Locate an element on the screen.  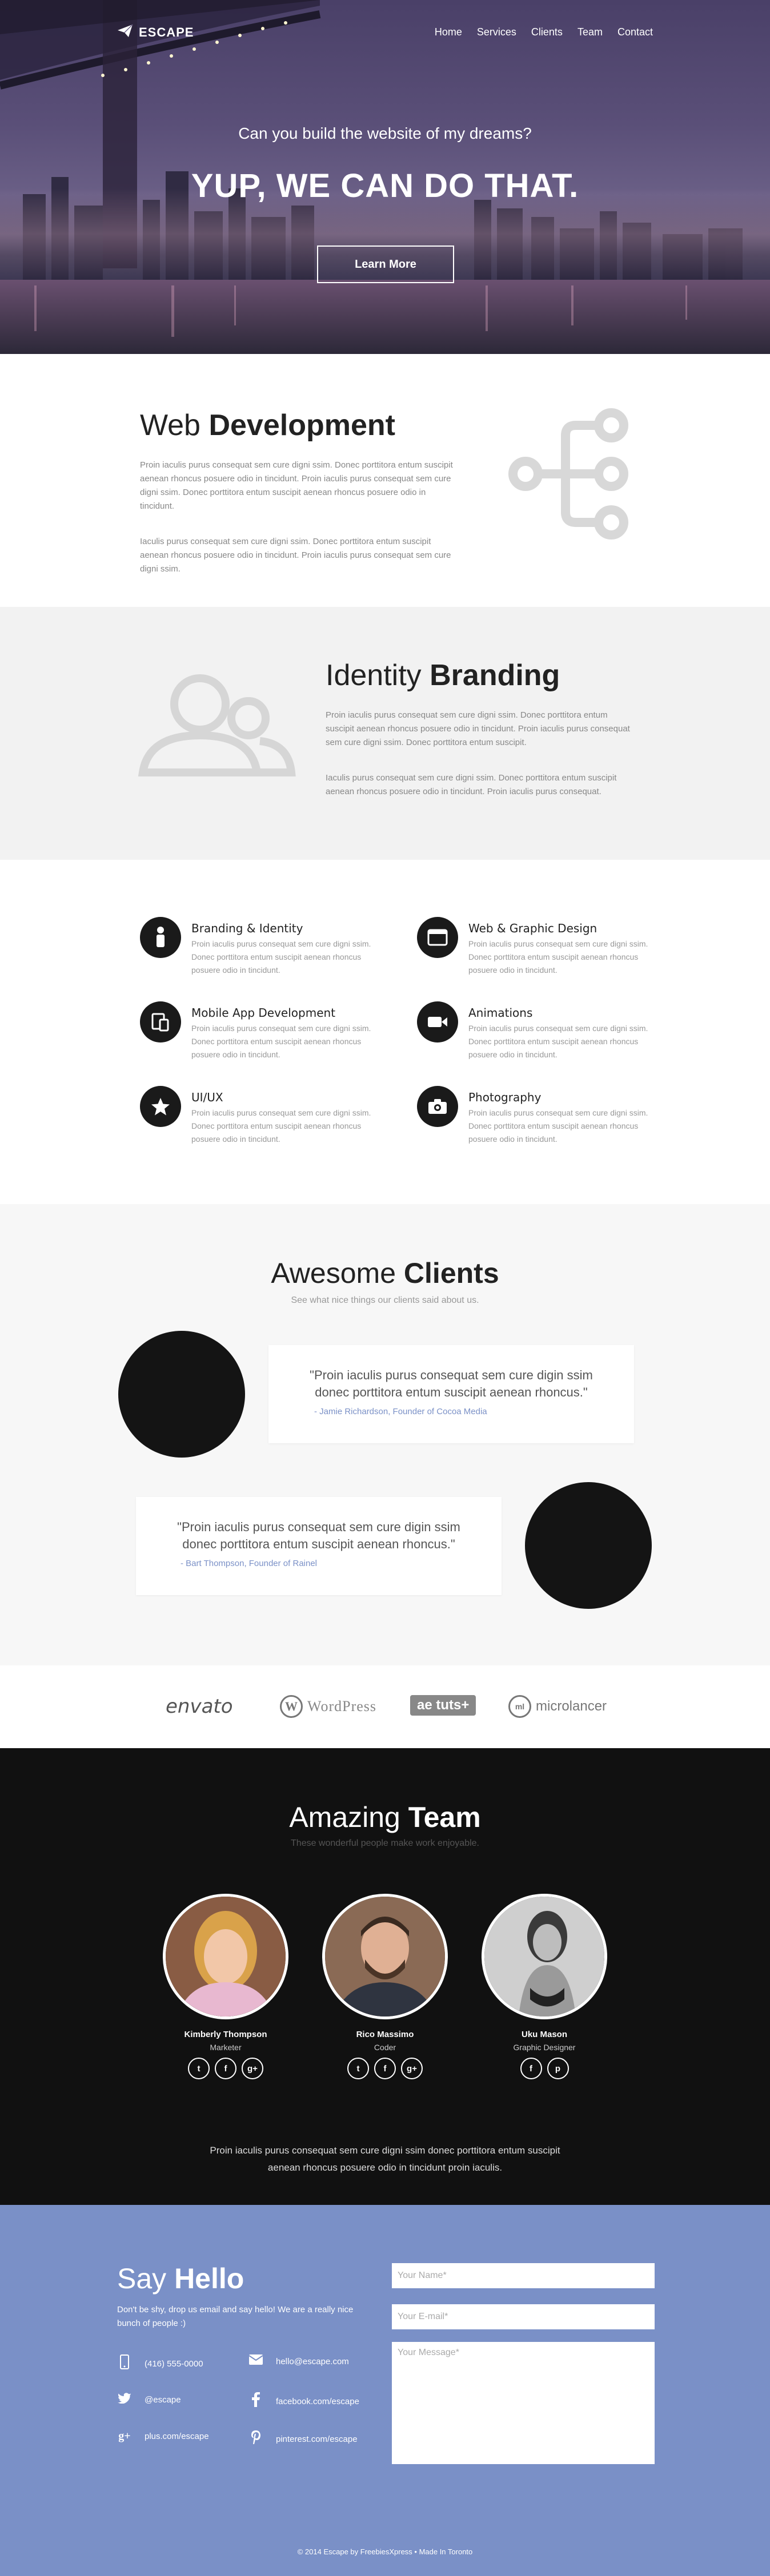
team-member: Uku Mason Graphic Designer f p is located at coordinates (544, 1986).